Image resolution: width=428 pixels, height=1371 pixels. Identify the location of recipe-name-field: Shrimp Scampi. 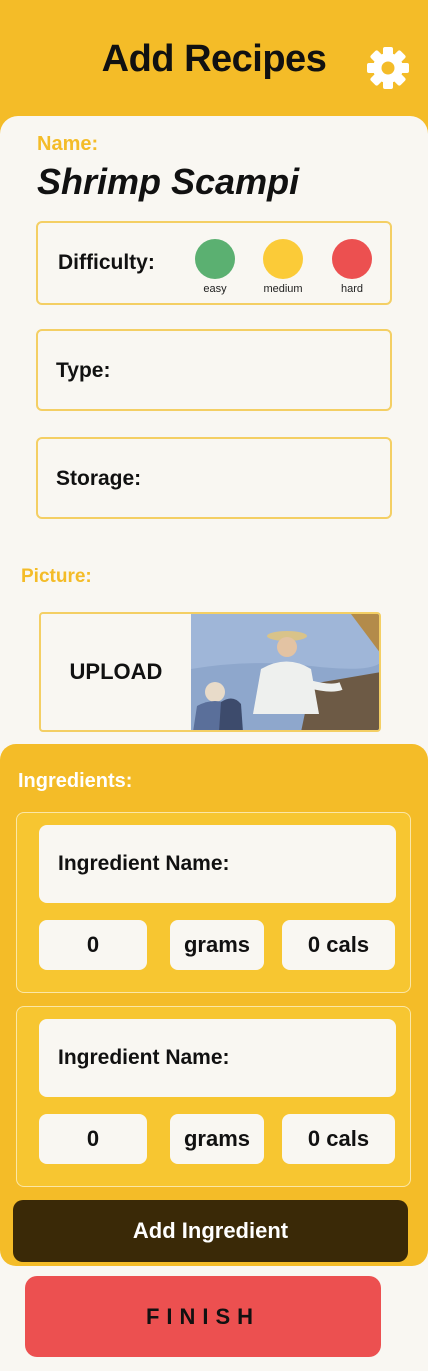
(168, 182).